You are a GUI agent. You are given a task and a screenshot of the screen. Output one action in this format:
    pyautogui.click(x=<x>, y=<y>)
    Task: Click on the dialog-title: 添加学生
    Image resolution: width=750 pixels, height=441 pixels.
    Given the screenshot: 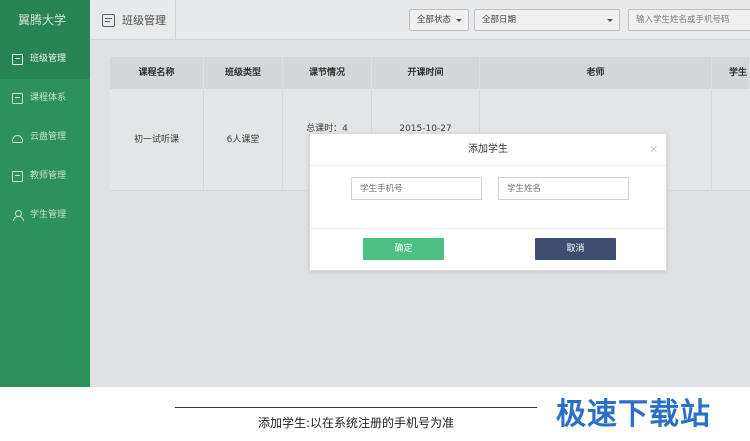 What is the action you would take?
    pyautogui.click(x=488, y=149)
    